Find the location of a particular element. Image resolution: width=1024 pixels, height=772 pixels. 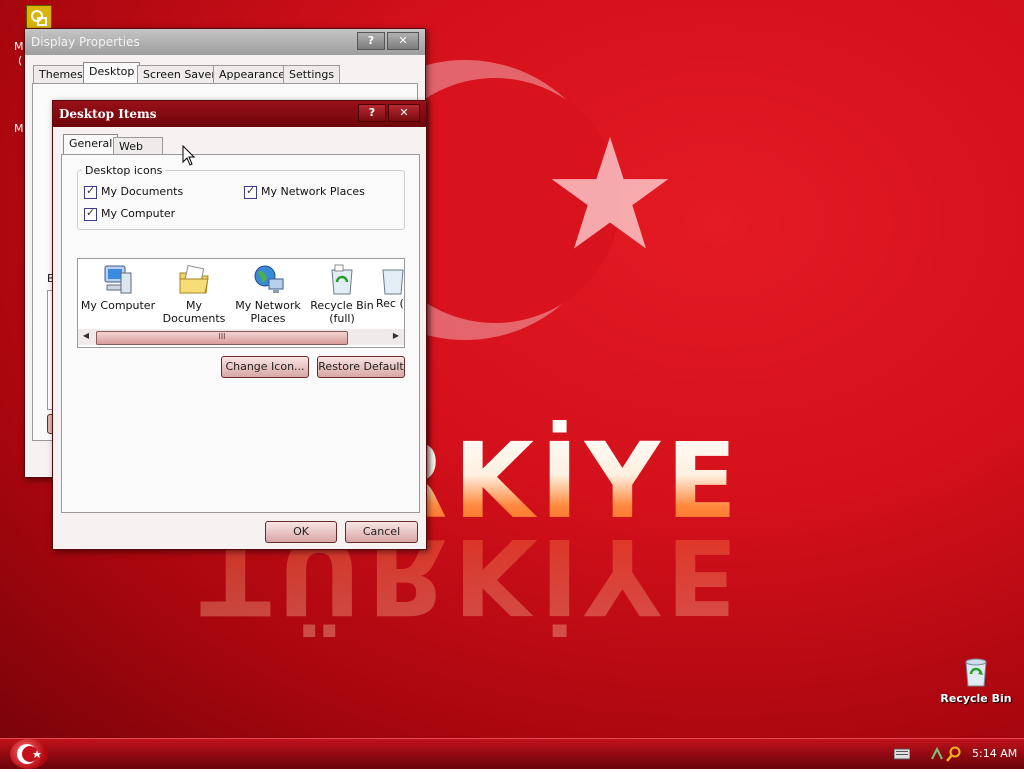

list-item-recycle-bin-empty: Rec (e is located at coordinates (390, 286).